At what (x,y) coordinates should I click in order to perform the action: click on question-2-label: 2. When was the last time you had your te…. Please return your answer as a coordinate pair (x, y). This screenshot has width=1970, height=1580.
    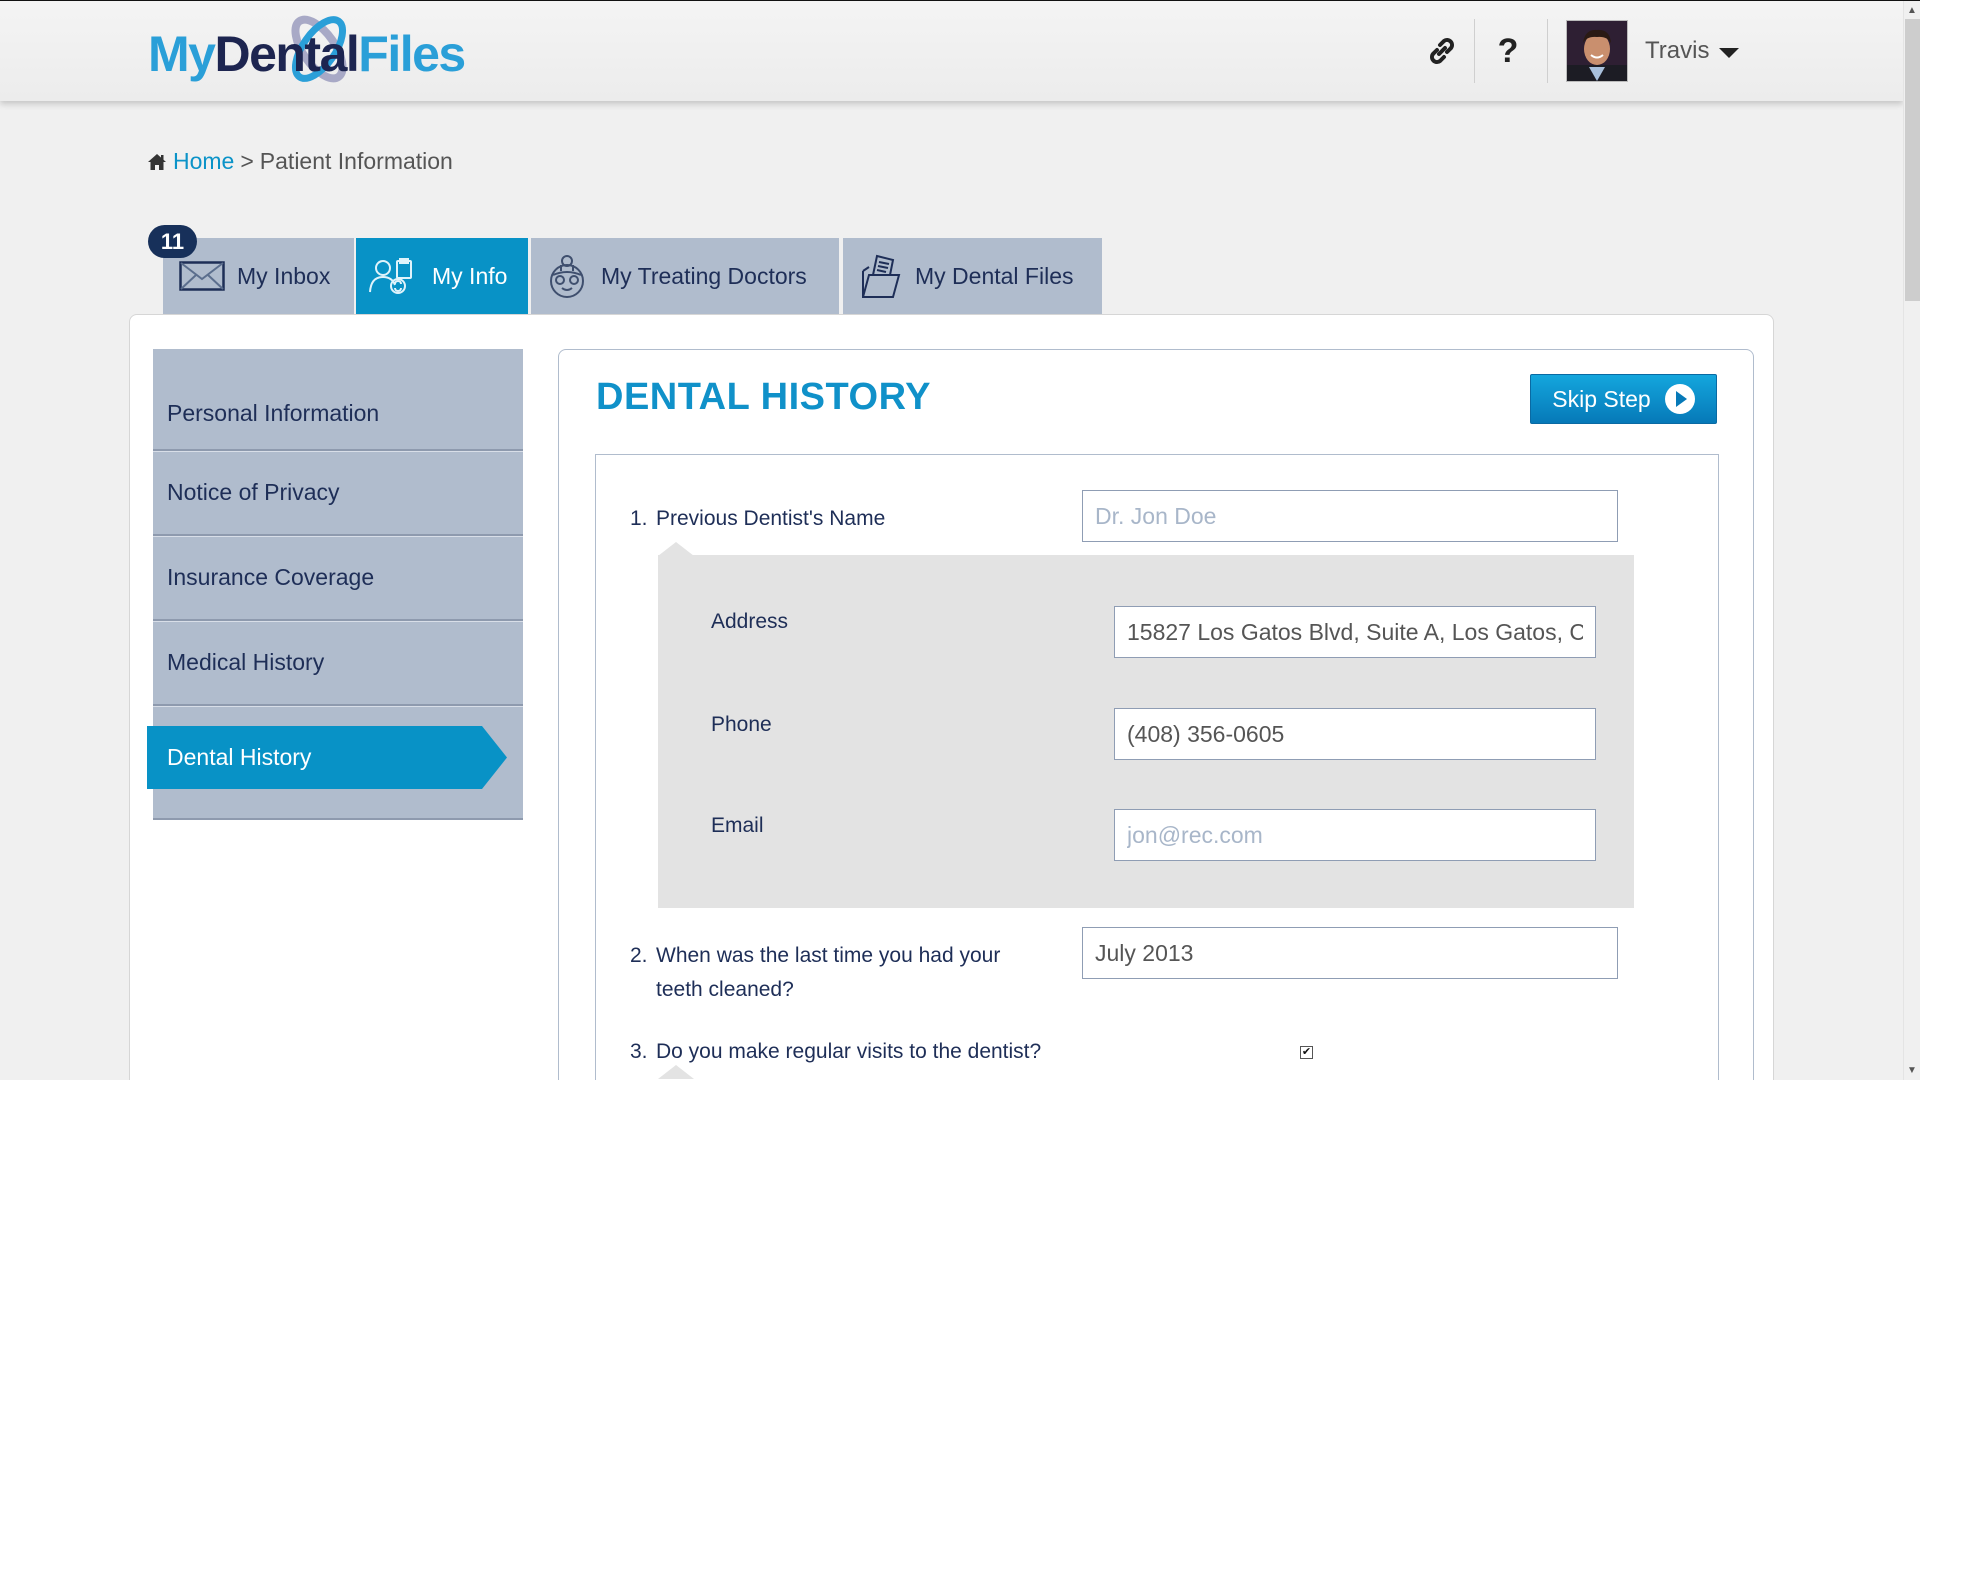
    Looking at the image, I should click on (815, 973).